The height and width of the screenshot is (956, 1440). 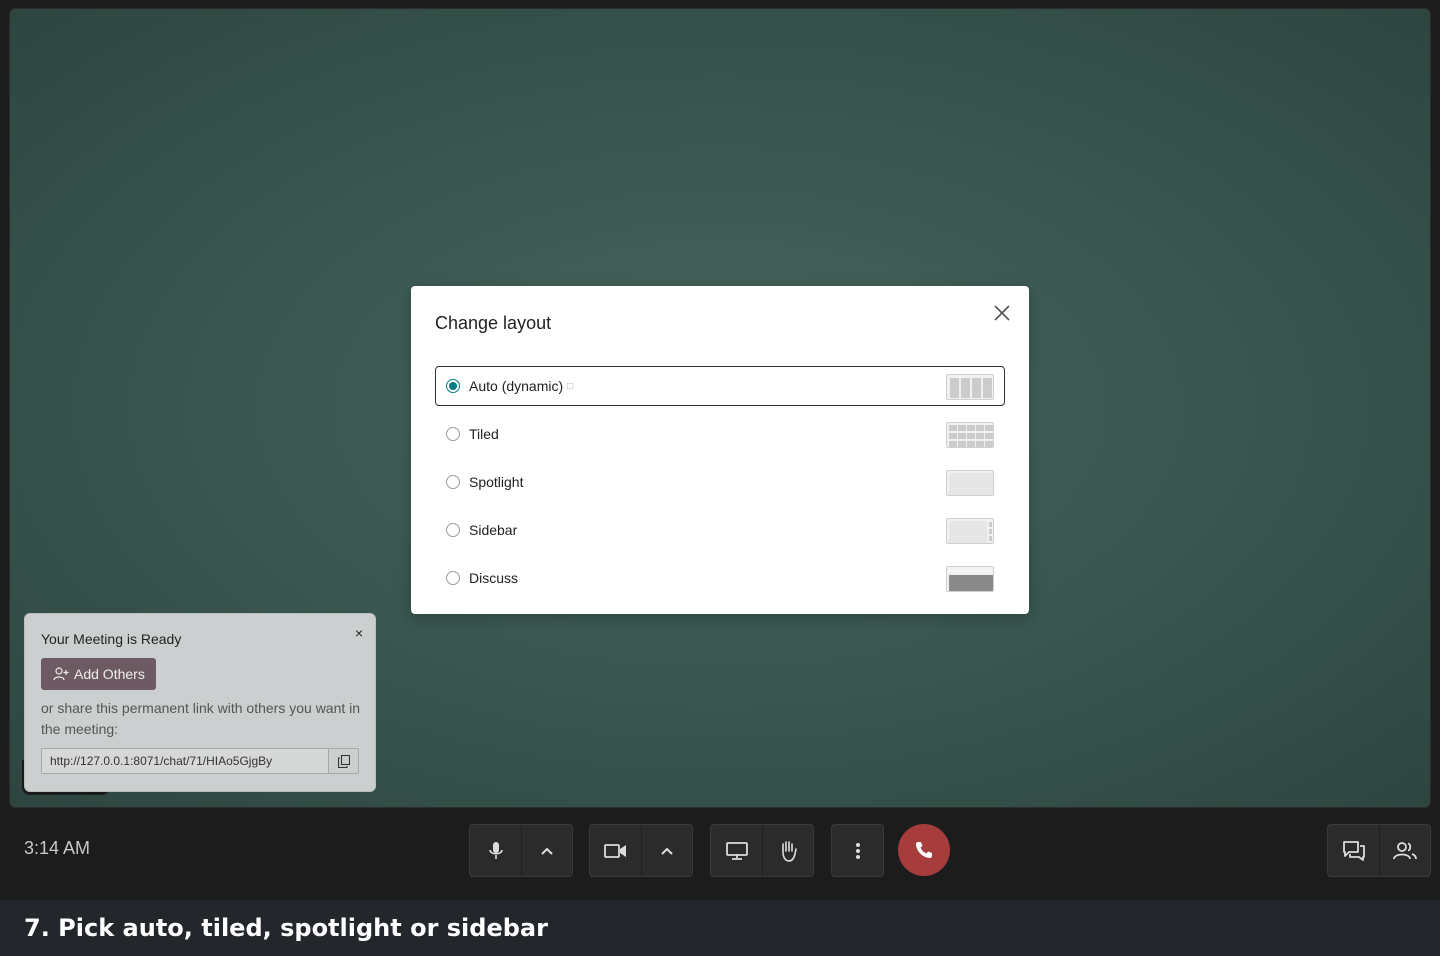 What do you see at coordinates (970, 579) in the screenshot?
I see `discuss-layout-thumbnail` at bounding box center [970, 579].